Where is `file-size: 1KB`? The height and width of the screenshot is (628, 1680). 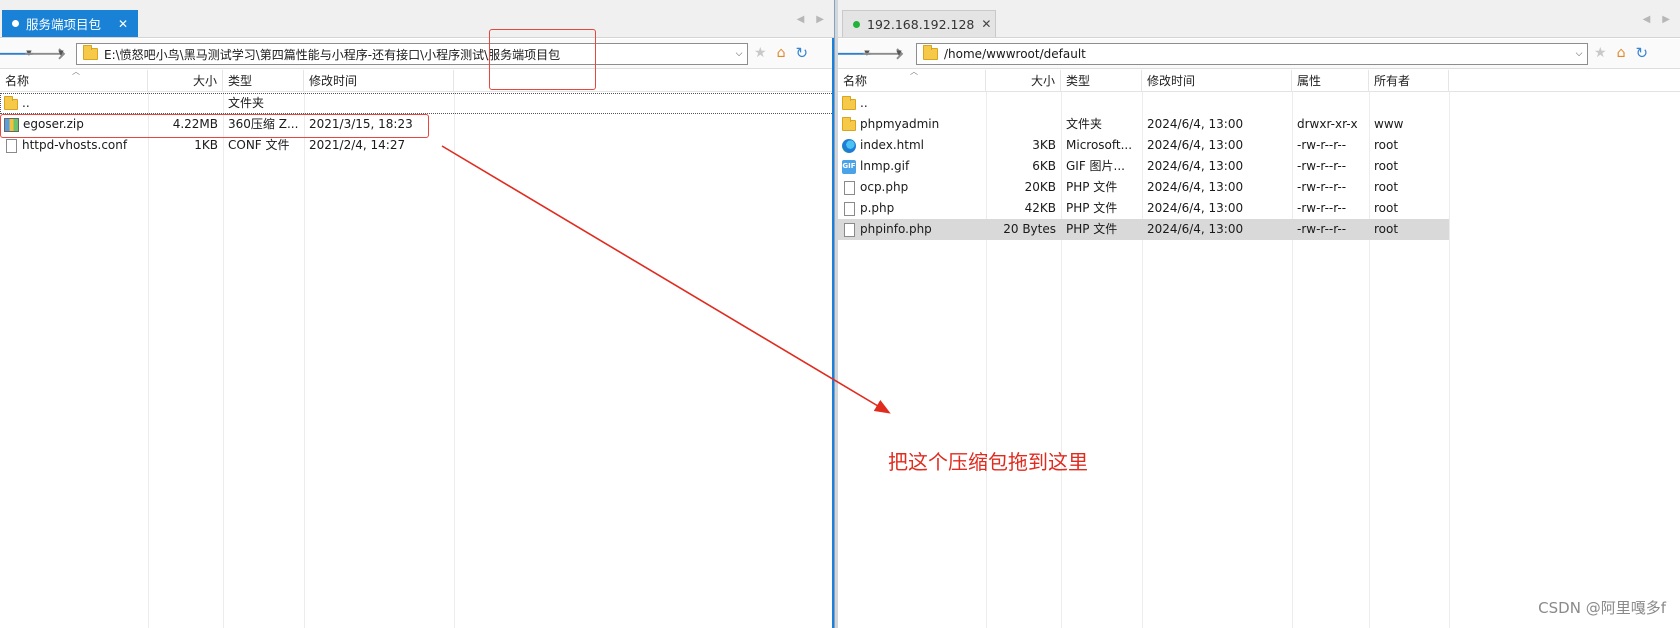 file-size: 1KB is located at coordinates (206, 145).